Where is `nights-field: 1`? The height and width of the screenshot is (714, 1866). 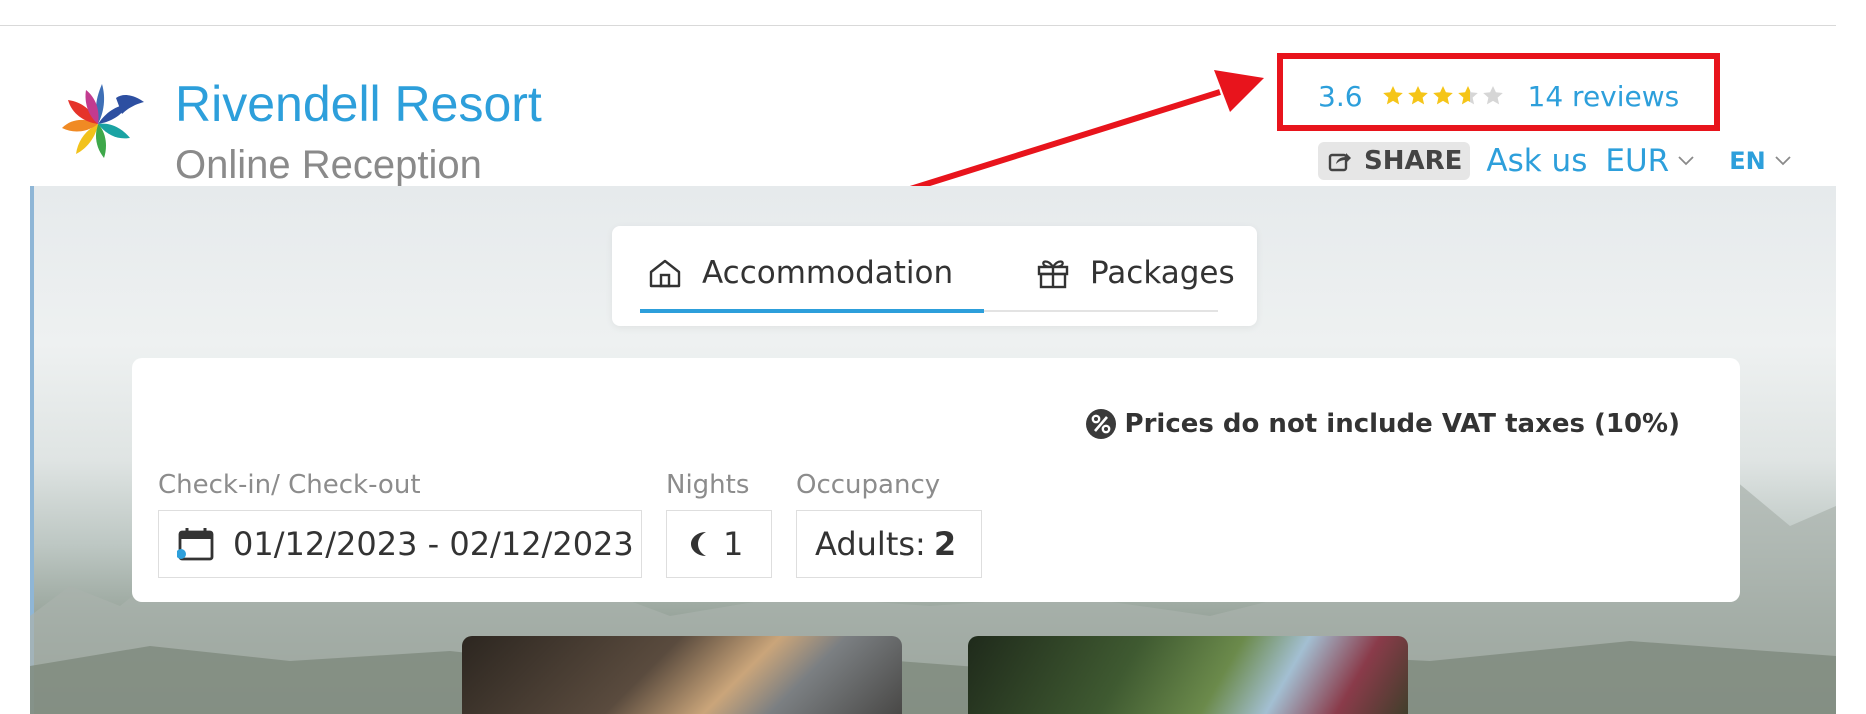
nights-field: 1 is located at coordinates (719, 544).